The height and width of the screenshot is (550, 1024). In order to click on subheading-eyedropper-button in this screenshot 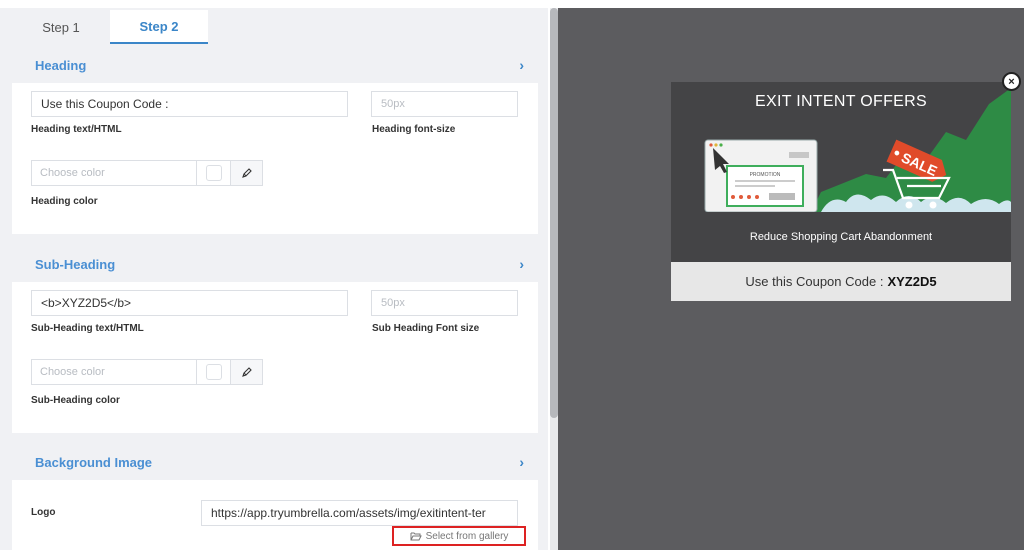, I will do `click(247, 372)`.